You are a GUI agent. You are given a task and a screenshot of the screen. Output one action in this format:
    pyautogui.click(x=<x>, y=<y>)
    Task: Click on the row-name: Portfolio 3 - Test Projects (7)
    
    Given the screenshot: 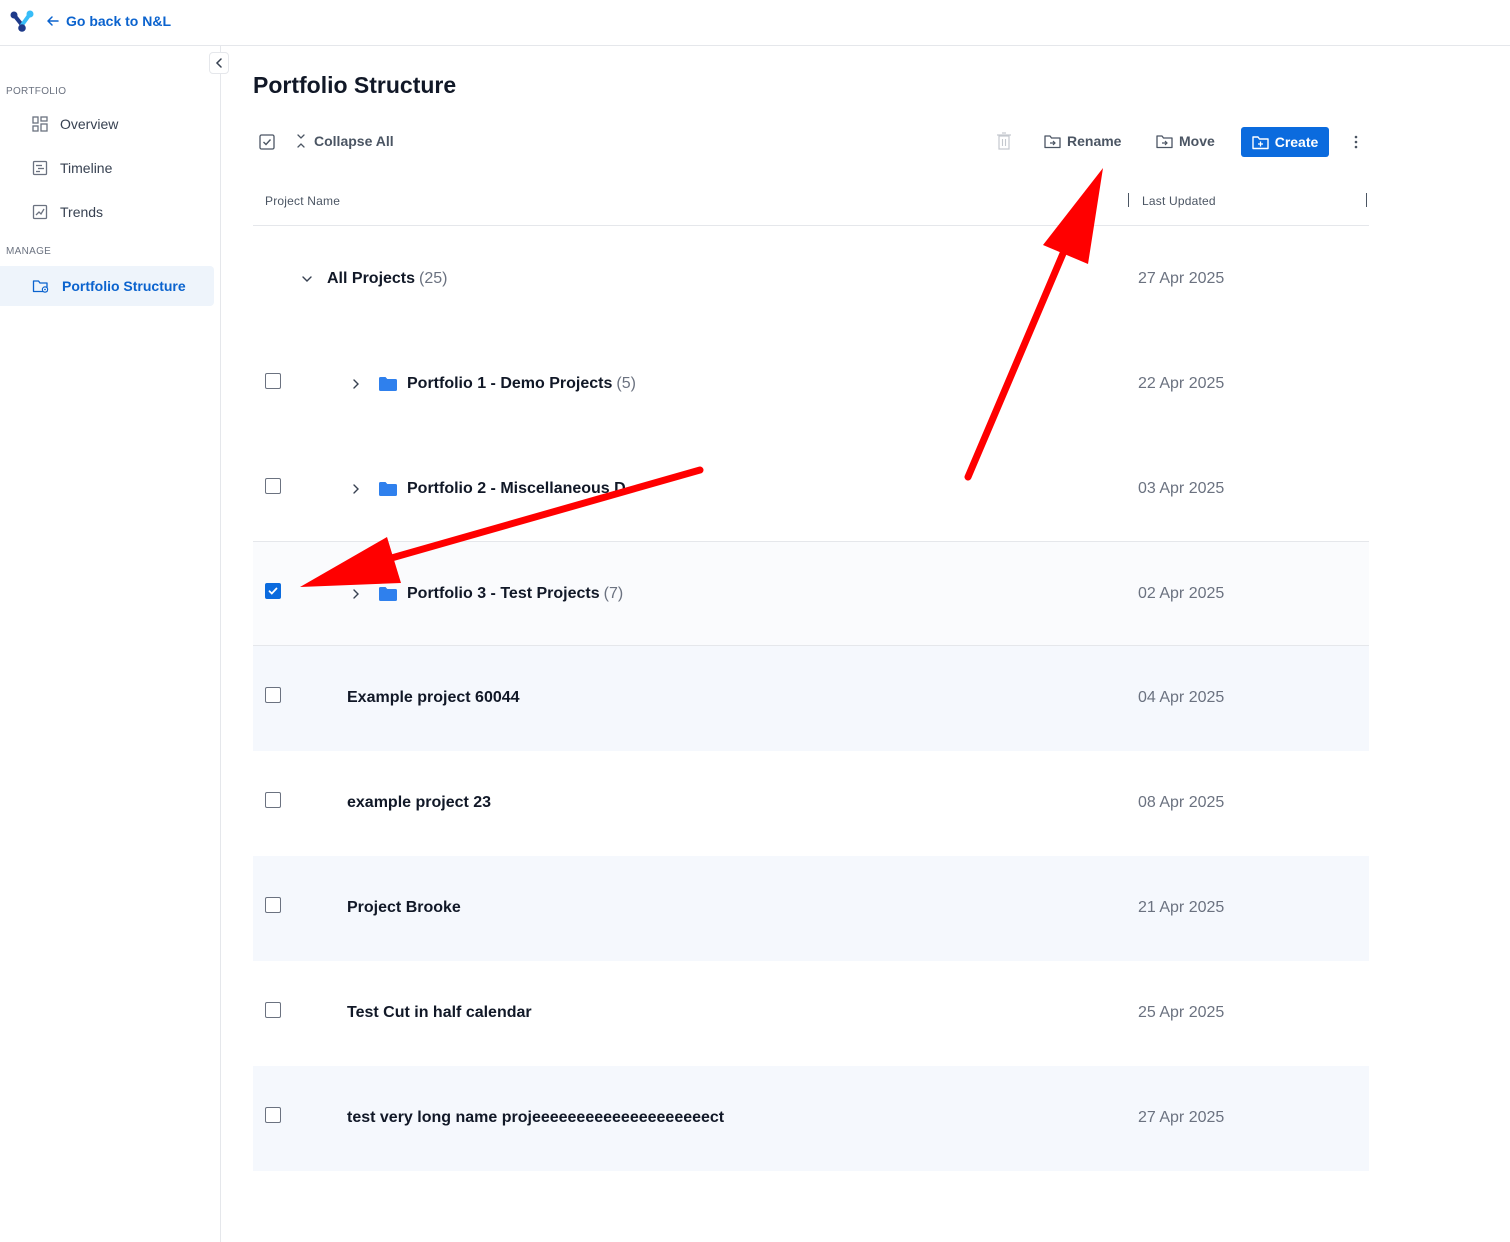 What is the action you would take?
    pyautogui.click(x=515, y=593)
    